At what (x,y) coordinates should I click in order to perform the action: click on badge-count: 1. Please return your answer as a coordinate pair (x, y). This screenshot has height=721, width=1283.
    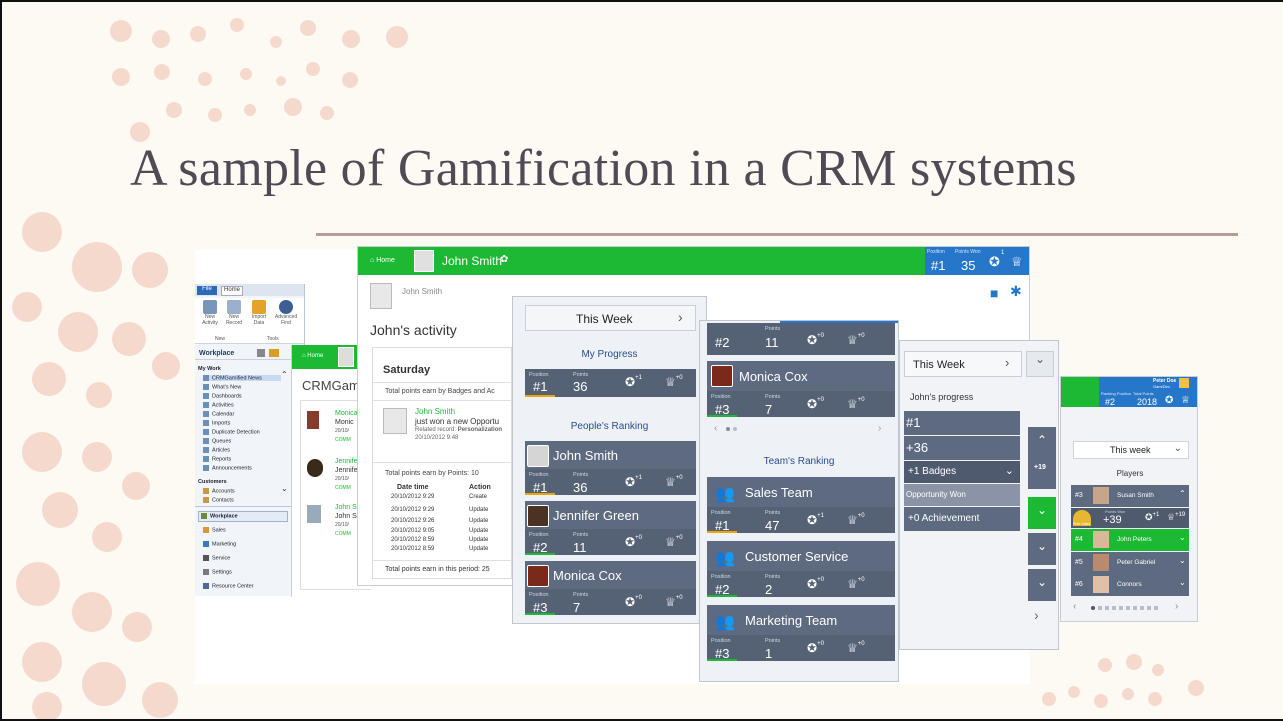
    Looking at the image, I should click on (1003, 253).